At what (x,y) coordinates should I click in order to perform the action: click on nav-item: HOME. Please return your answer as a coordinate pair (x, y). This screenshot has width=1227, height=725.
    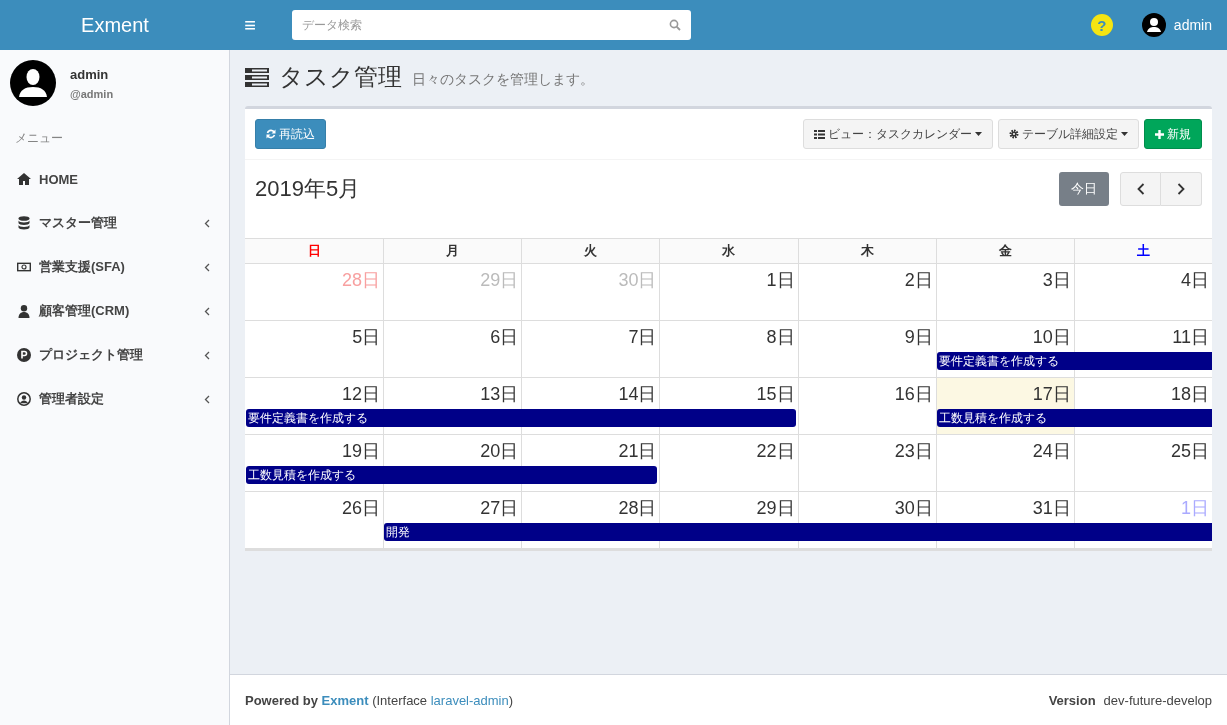
    Looking at the image, I should click on (114, 179).